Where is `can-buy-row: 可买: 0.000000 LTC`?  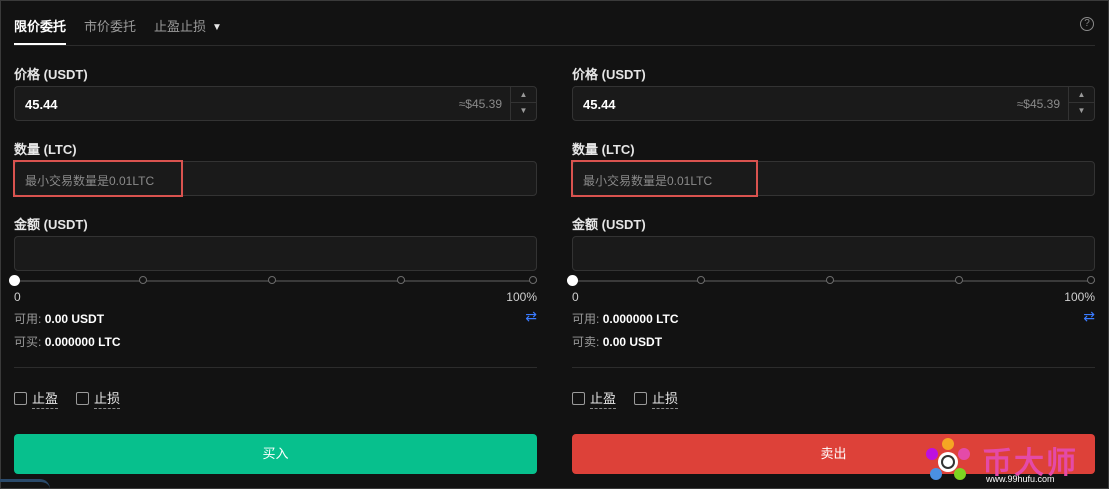
can-buy-row: 可买: 0.000000 LTC is located at coordinates (67, 341).